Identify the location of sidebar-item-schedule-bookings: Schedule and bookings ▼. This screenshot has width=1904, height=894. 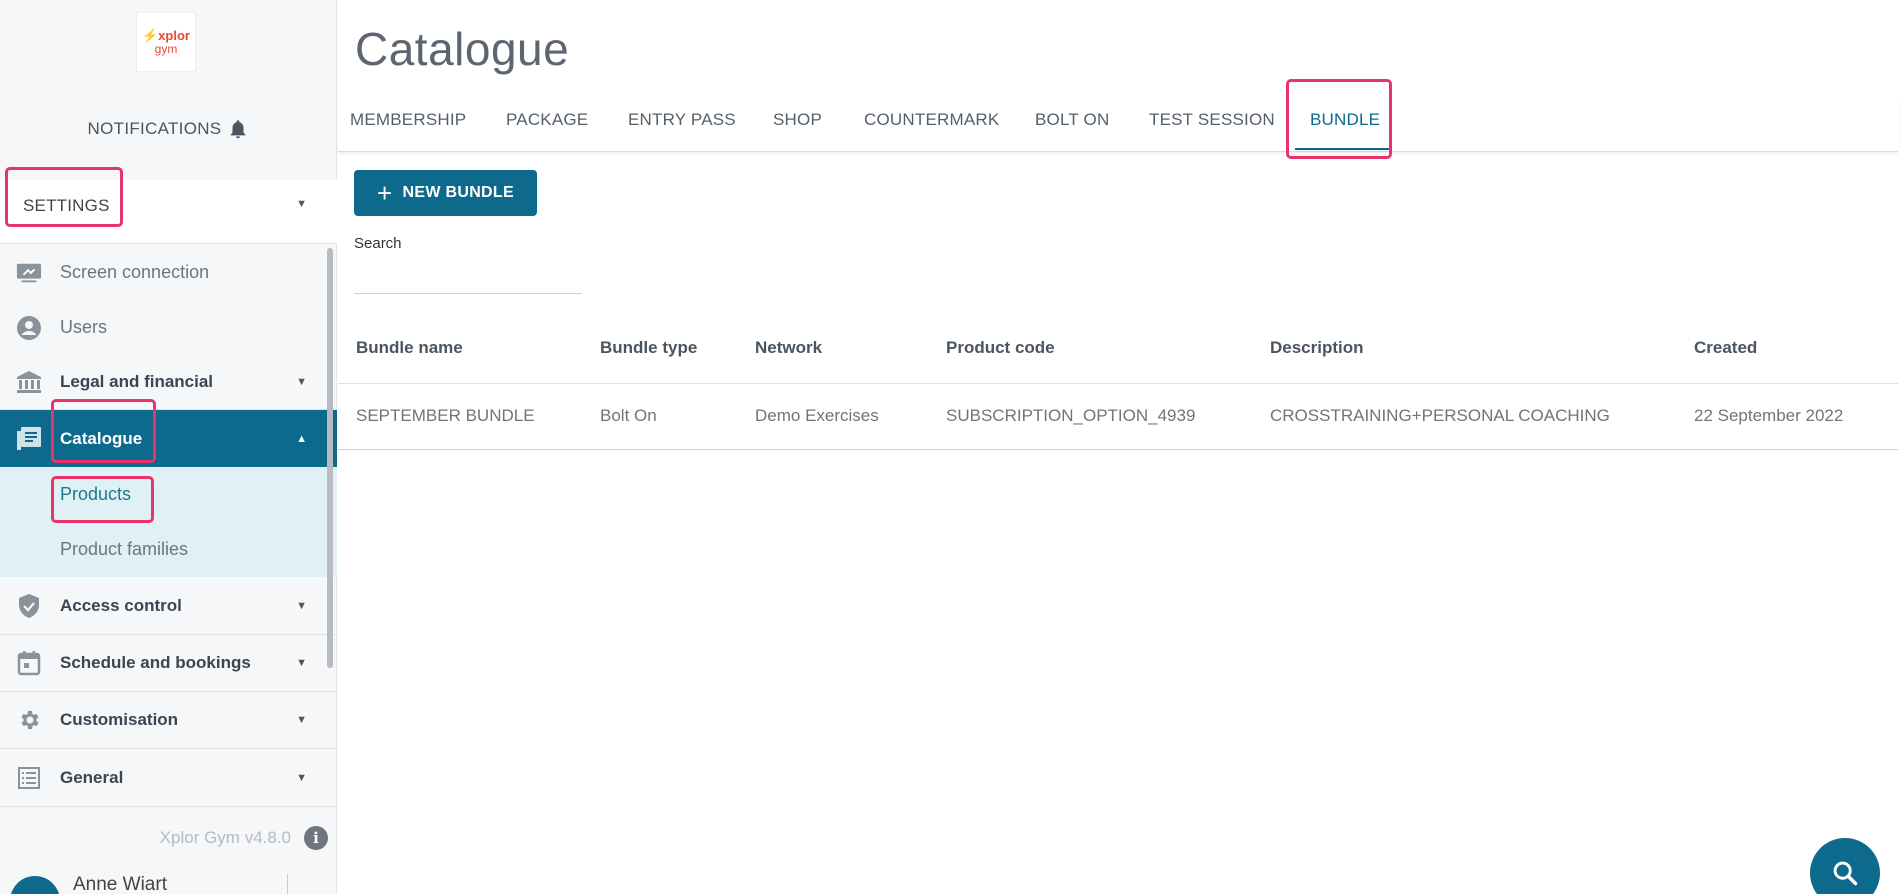
(168, 663).